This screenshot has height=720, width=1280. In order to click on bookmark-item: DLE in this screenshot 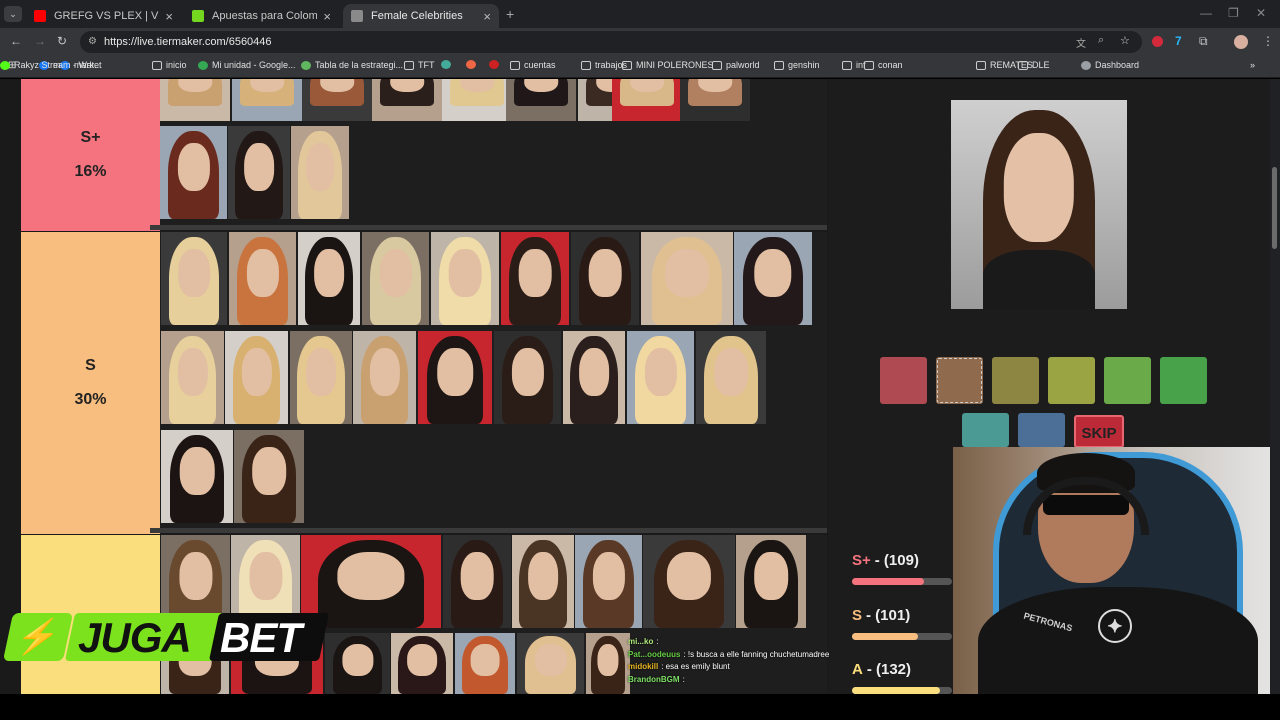, I will do `click(1034, 65)`.